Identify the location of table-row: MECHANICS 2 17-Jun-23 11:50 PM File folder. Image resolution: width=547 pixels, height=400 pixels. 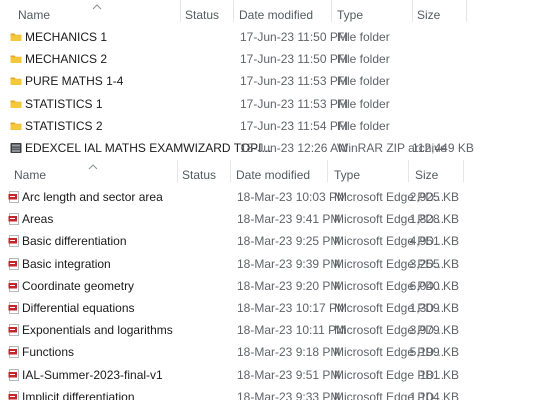
(273, 59).